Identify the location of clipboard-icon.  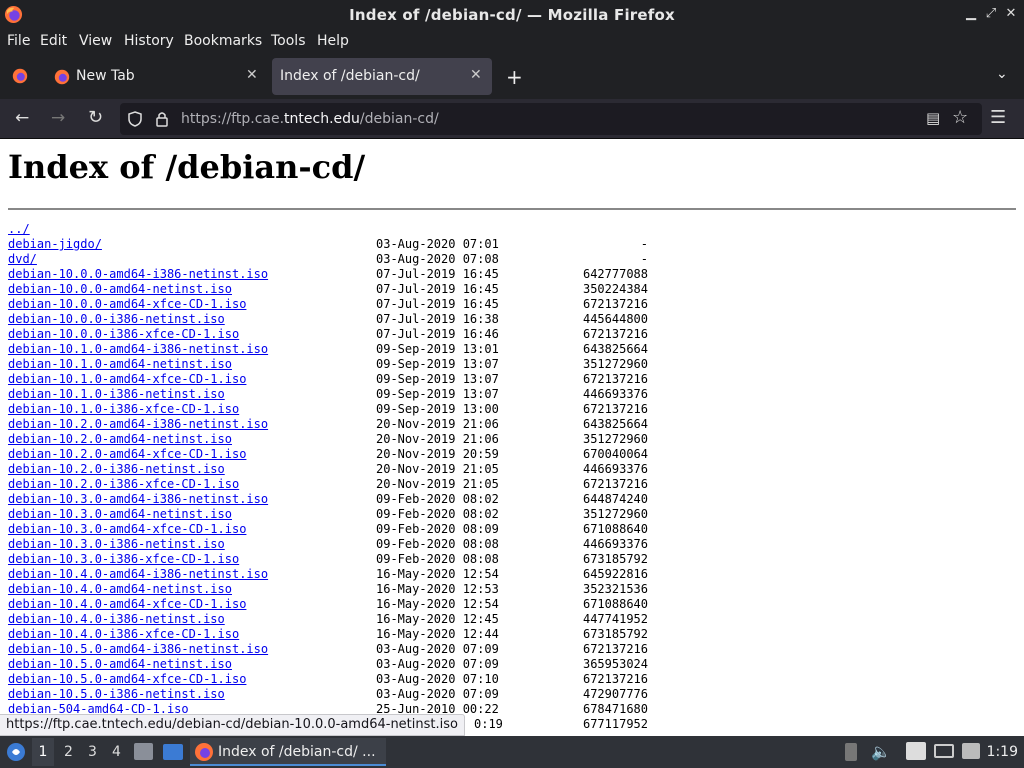
(916, 751).